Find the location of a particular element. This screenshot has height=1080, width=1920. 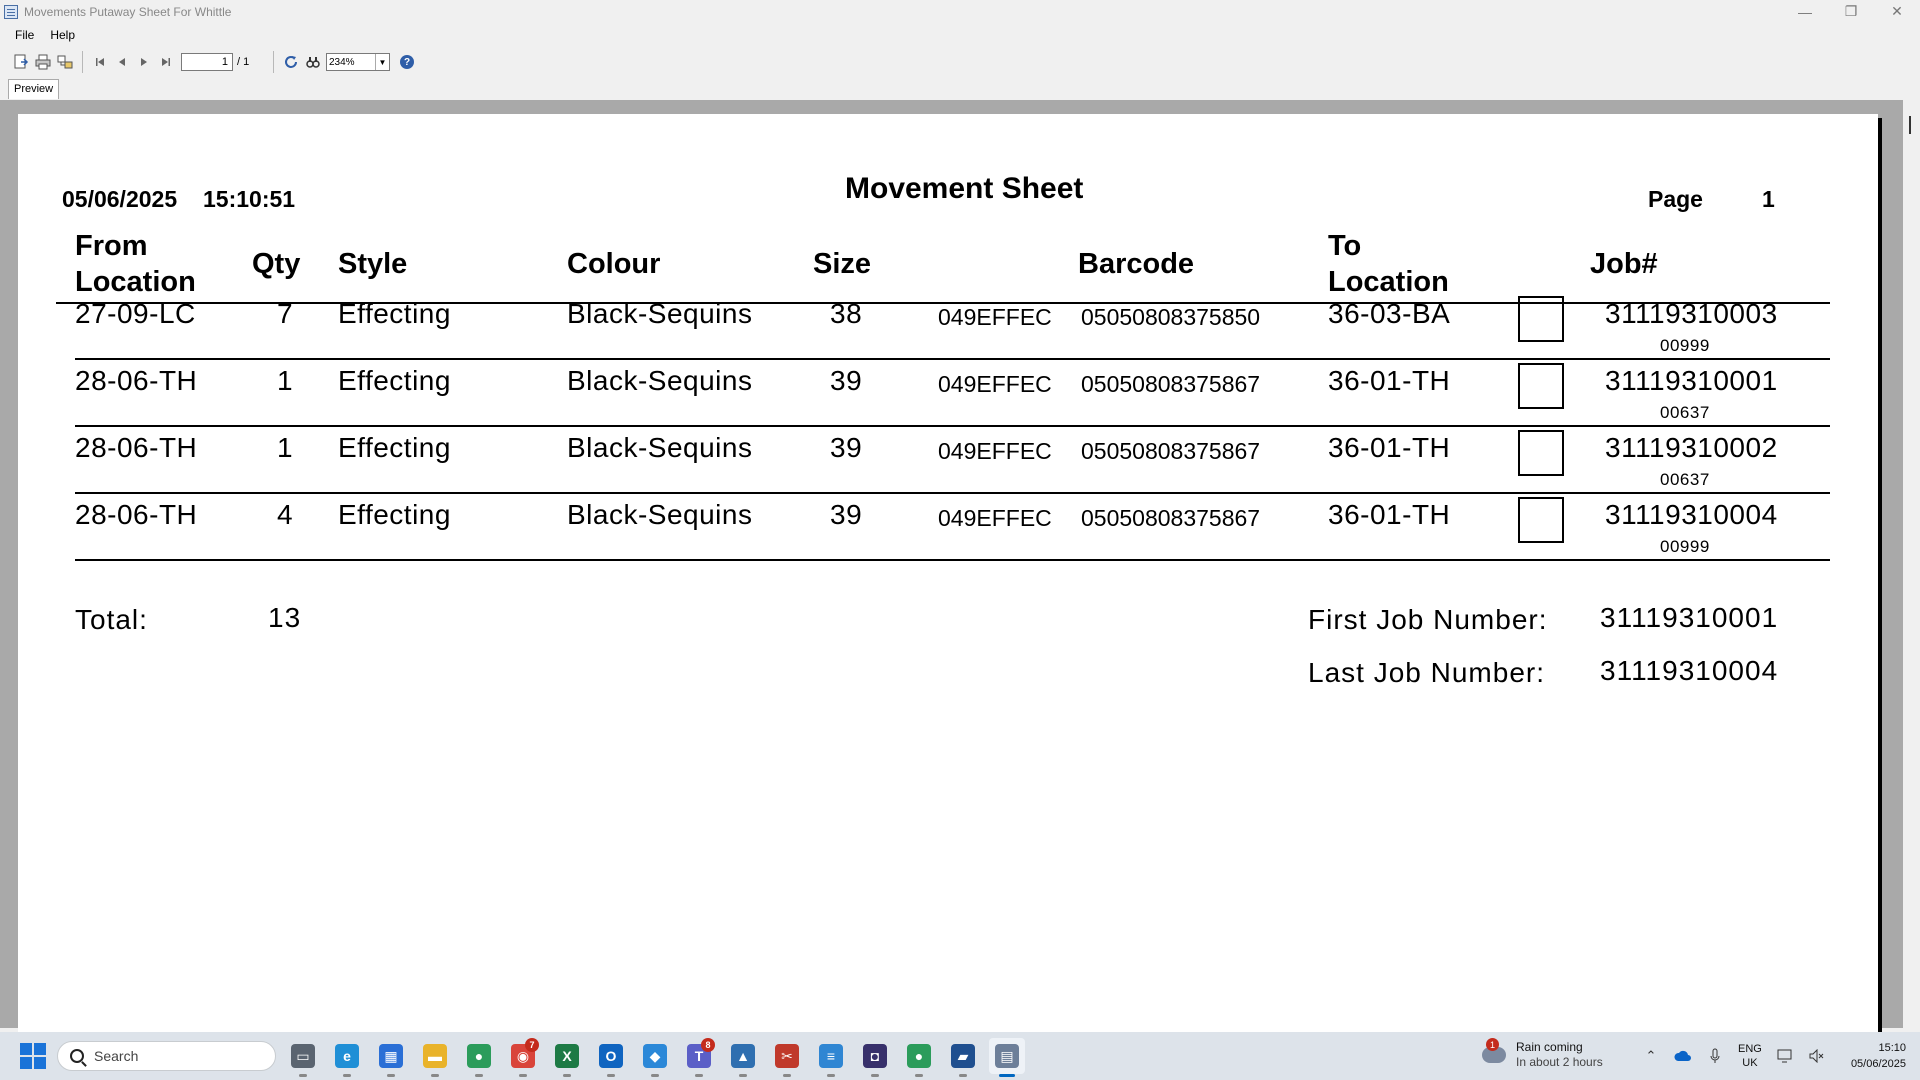

tab-preview: Preview is located at coordinates (34, 89).